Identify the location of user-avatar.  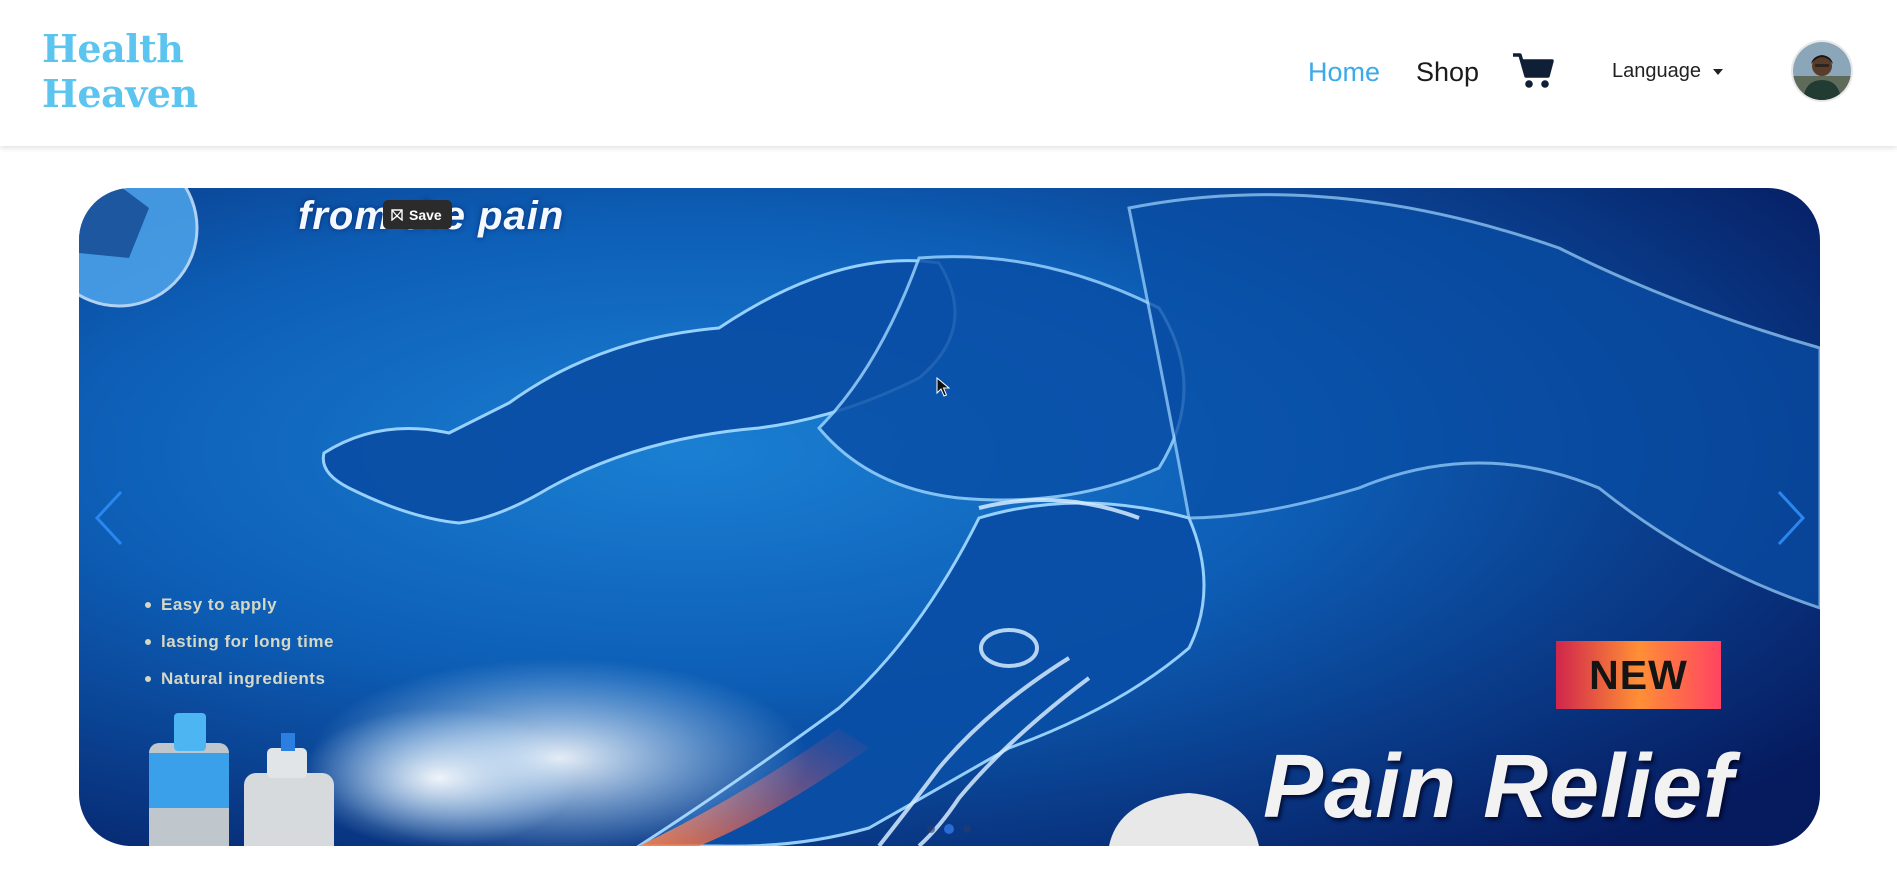
(1822, 71).